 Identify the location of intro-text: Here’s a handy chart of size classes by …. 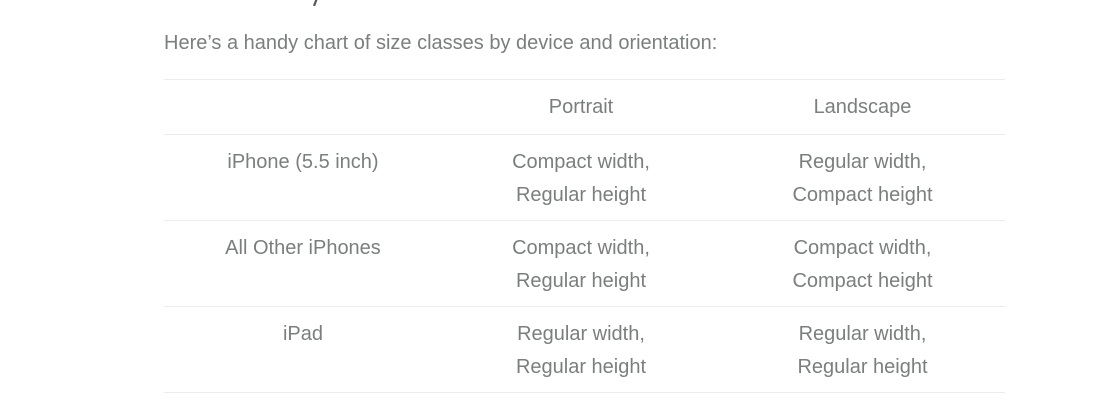
(441, 43).